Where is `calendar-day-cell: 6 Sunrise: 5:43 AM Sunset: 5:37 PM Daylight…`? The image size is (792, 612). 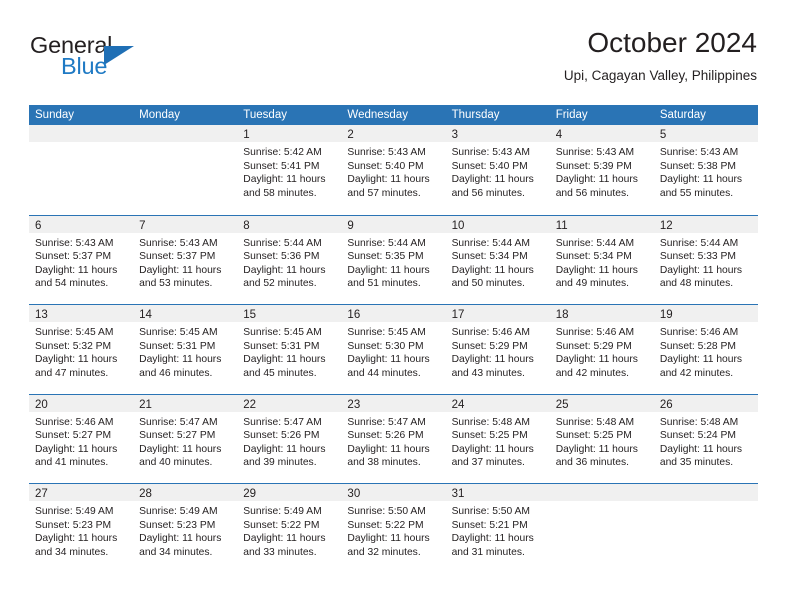 calendar-day-cell: 6 Sunrise: 5:43 AM Sunset: 5:37 PM Daylight… is located at coordinates (81, 259).